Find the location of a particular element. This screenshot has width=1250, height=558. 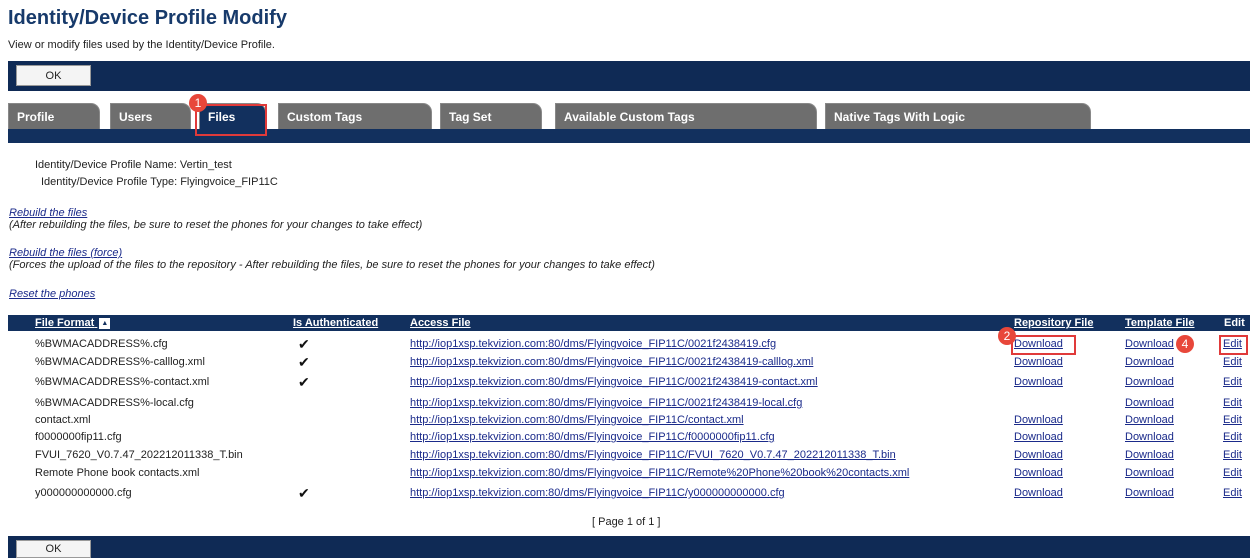

sort-ascending-icon: ▲ is located at coordinates (105, 323).